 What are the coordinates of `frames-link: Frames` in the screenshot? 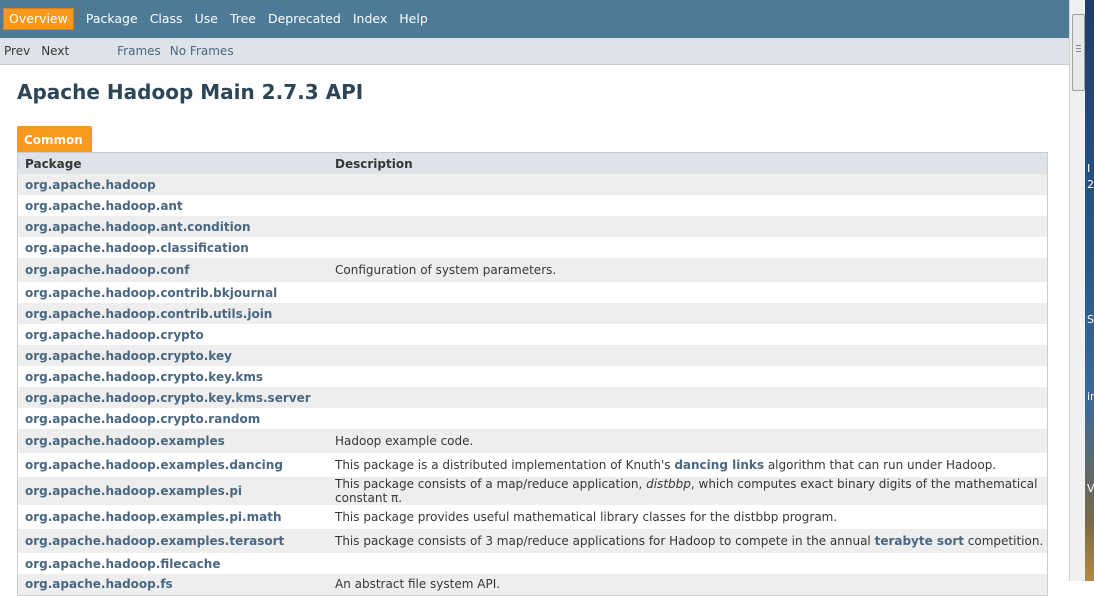 It's located at (139, 51).